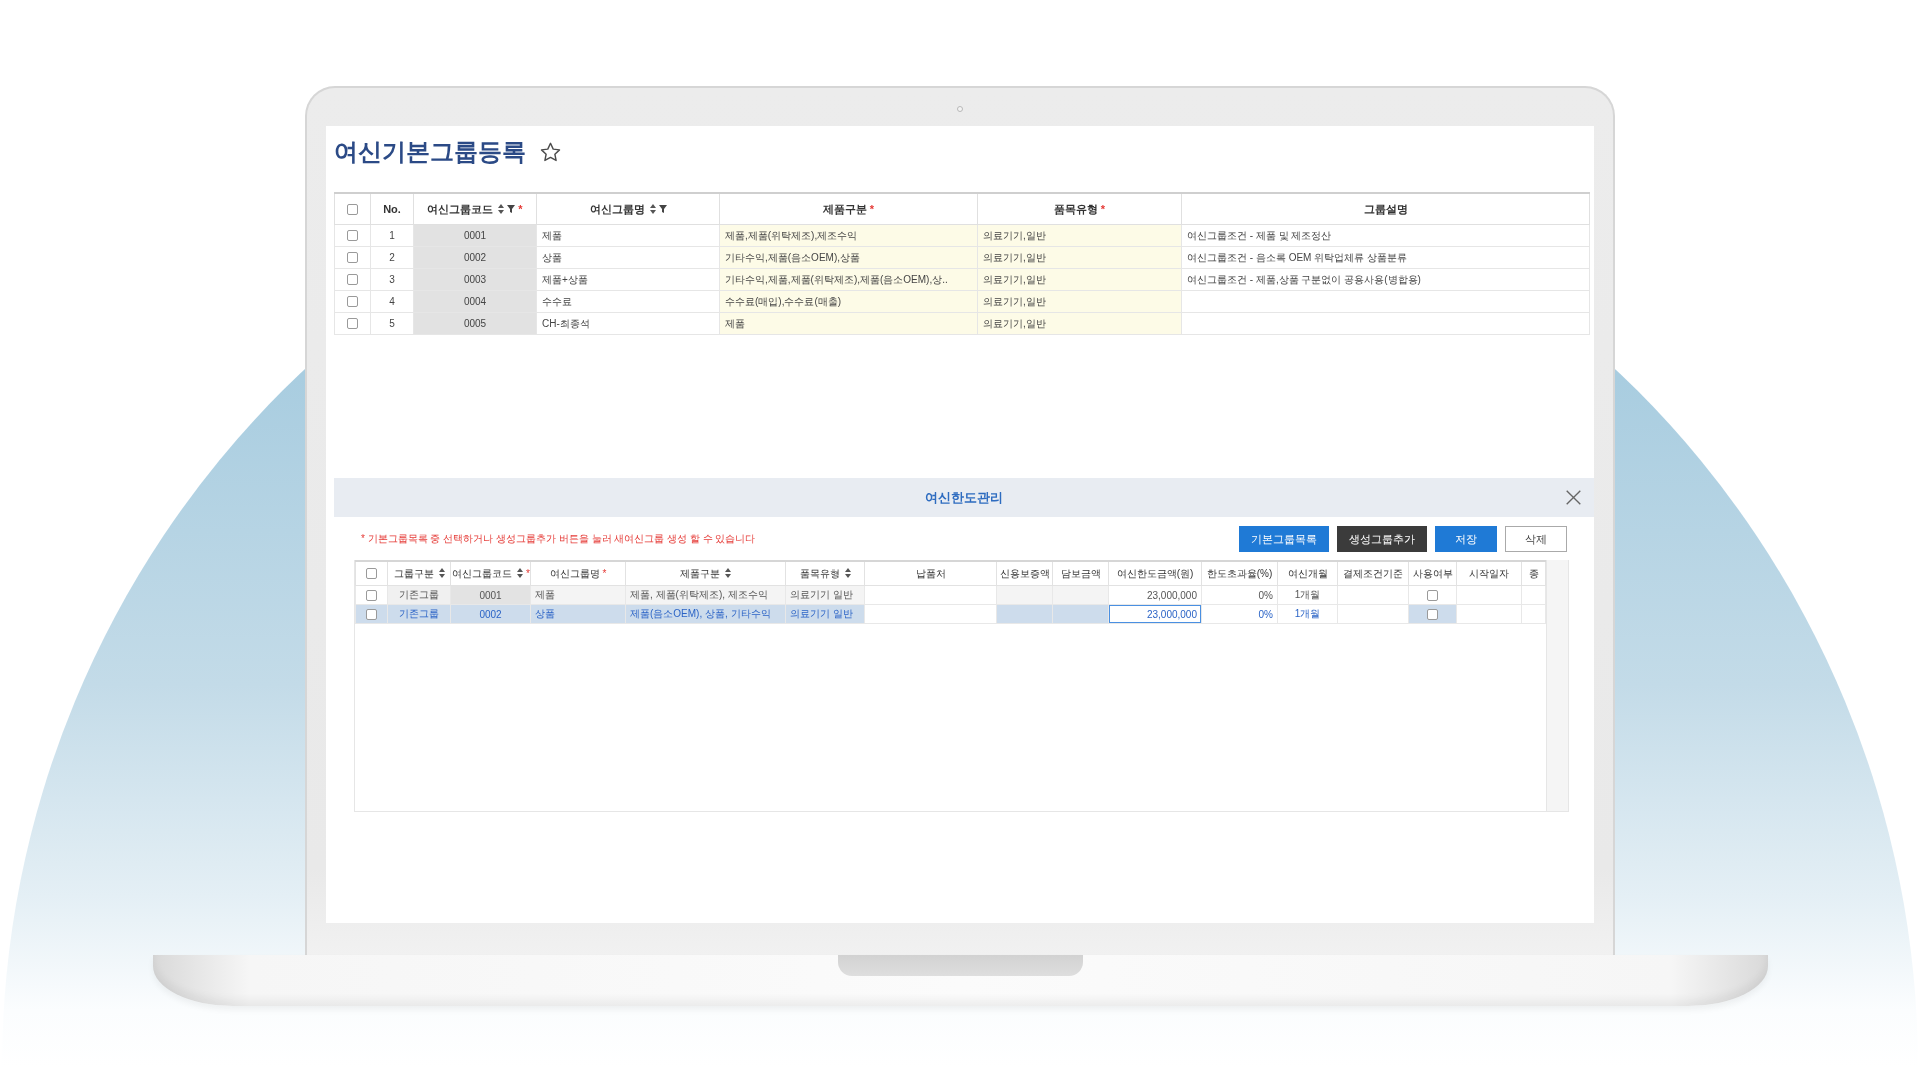  I want to click on table-cell: 기타수익,제품,제품(위탁제조),제품(음소OEM),상.., so click(848, 279).